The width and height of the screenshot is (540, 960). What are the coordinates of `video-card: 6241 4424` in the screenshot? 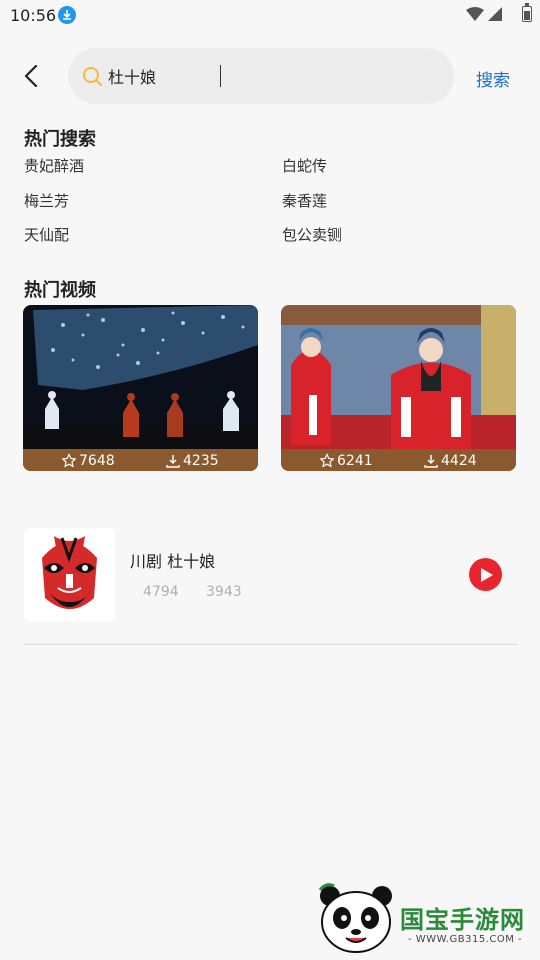 It's located at (398, 398).